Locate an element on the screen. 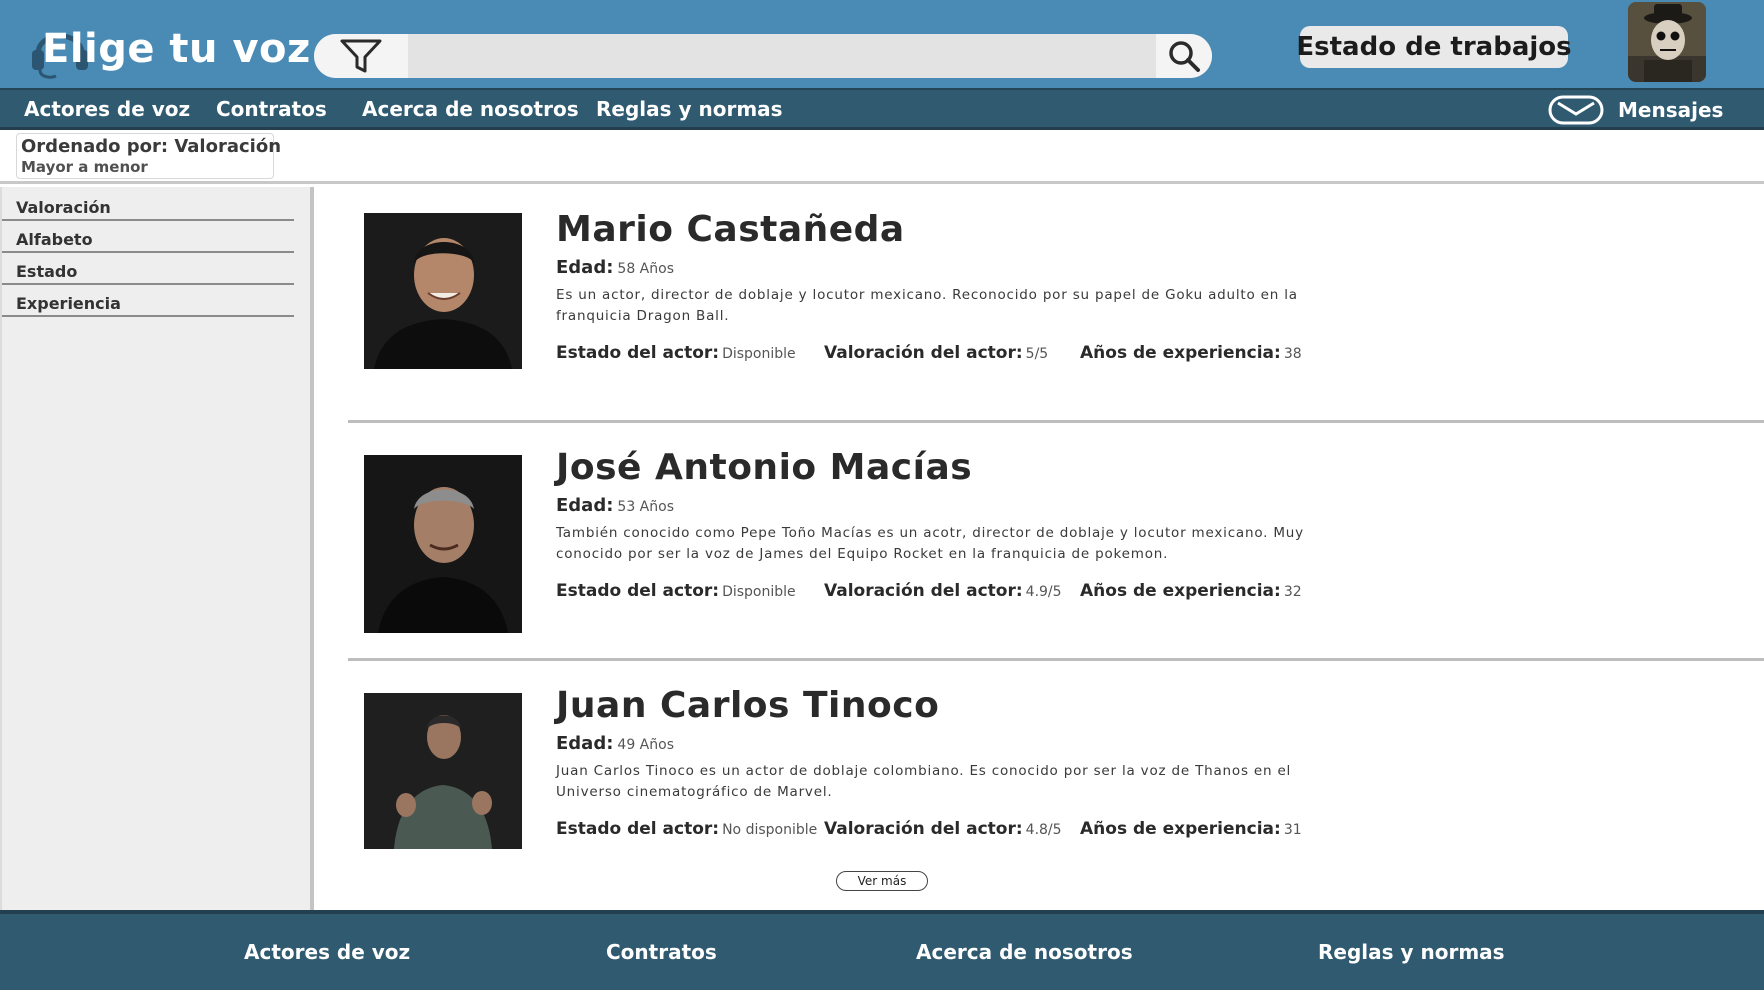  actor-experience: Años de experiencia: 38 is located at coordinates (1191, 353).